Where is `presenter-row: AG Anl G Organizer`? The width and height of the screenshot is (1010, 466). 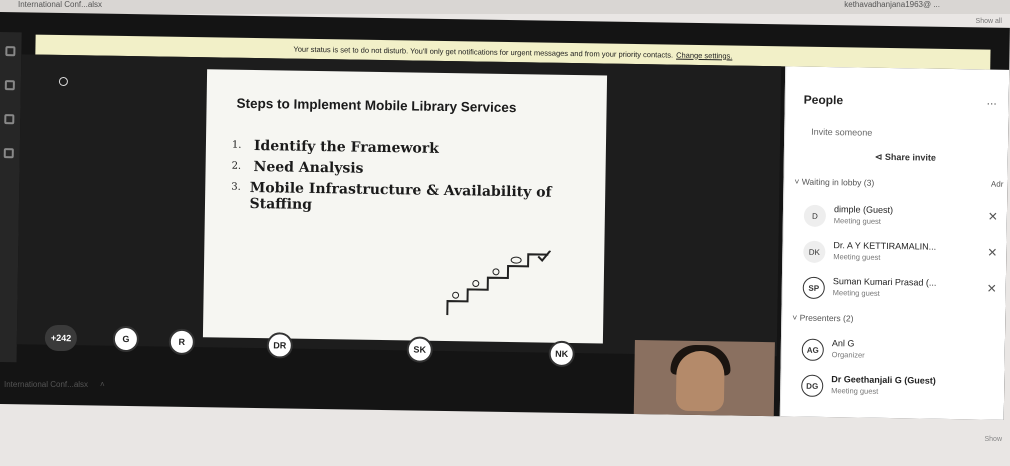 presenter-row: AG Anl G Organizer is located at coordinates (901, 353).